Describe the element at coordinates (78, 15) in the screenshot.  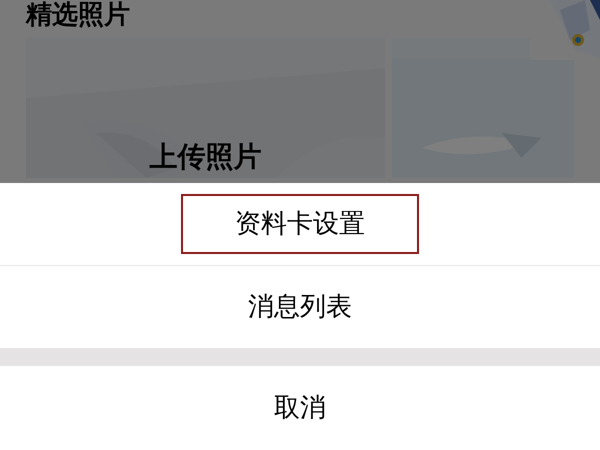
I see `page-title: 精选照片` at that location.